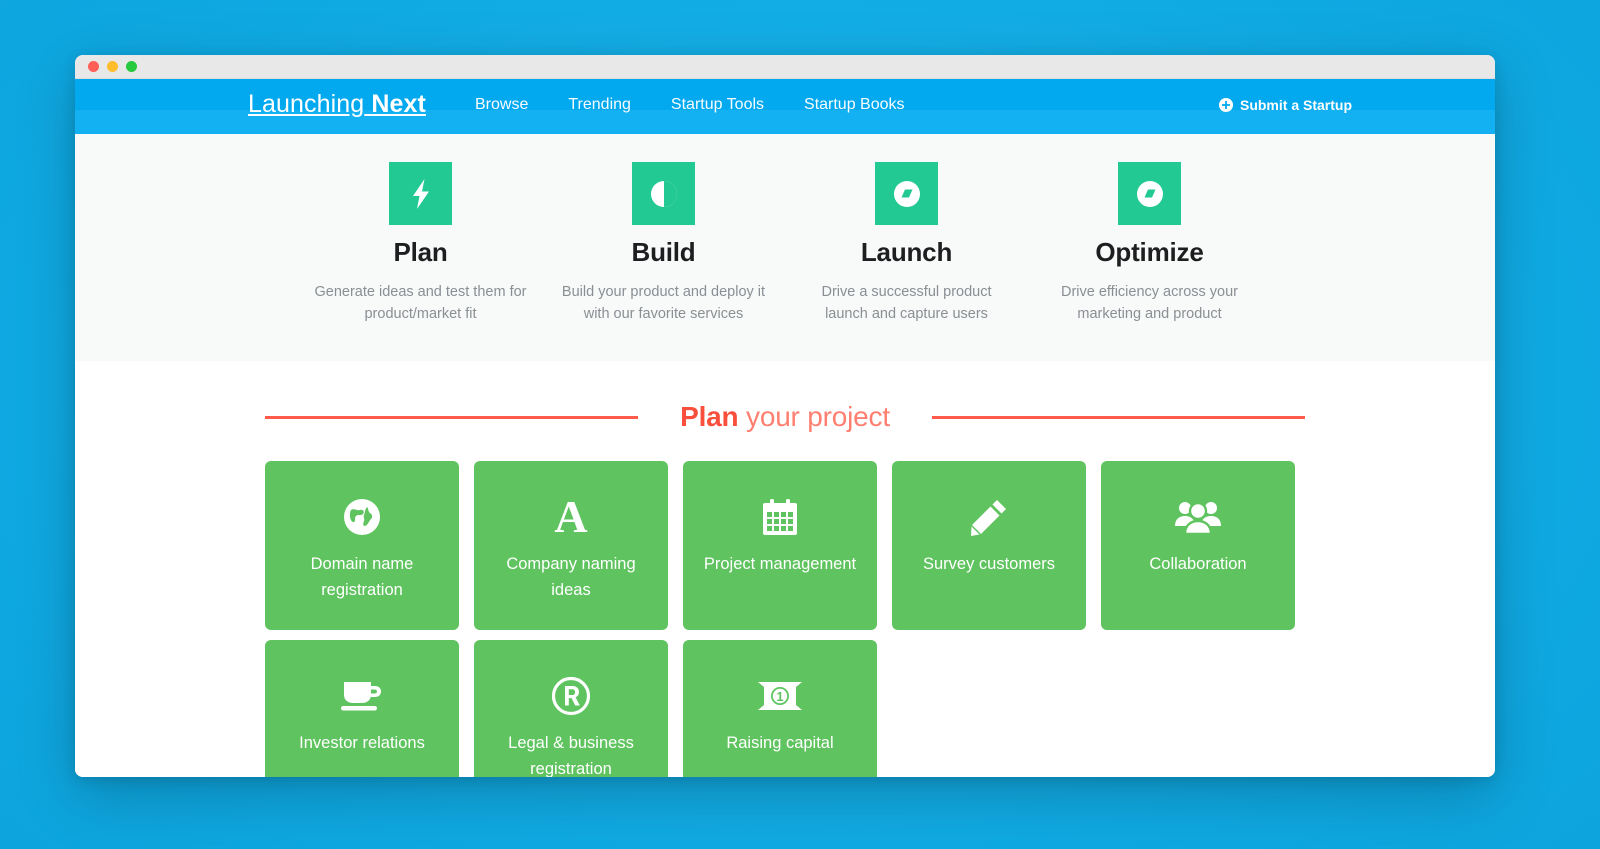  Describe the element at coordinates (420, 252) in the screenshot. I see `feature-title: Plan` at that location.